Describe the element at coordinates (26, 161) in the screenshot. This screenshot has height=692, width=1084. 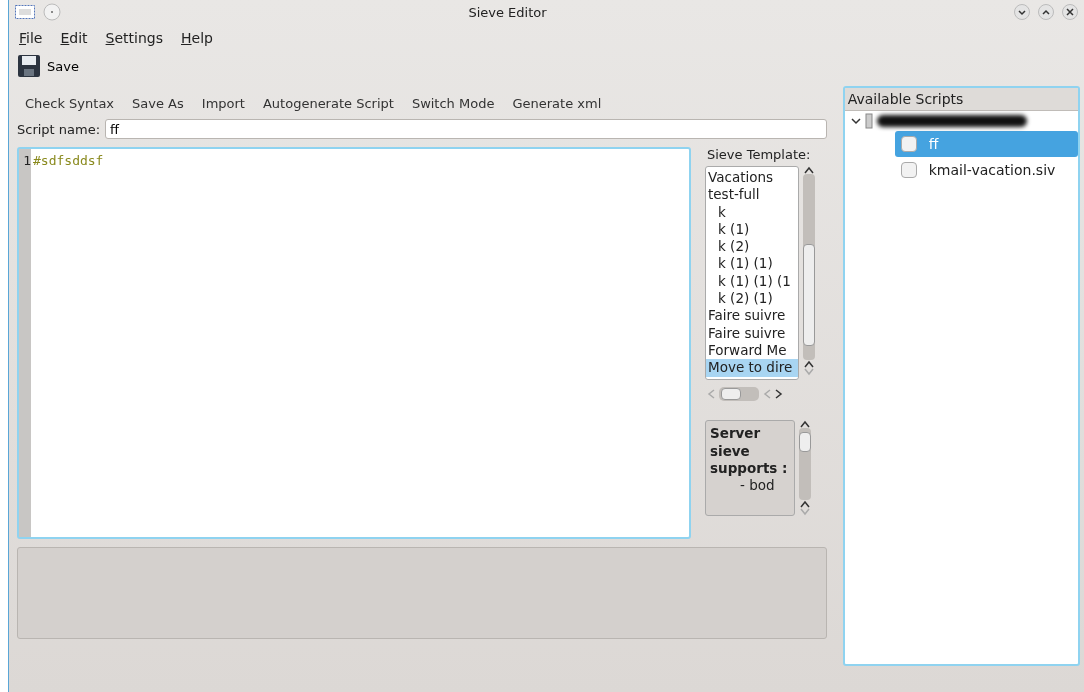
I see `line-number: 1` at that location.